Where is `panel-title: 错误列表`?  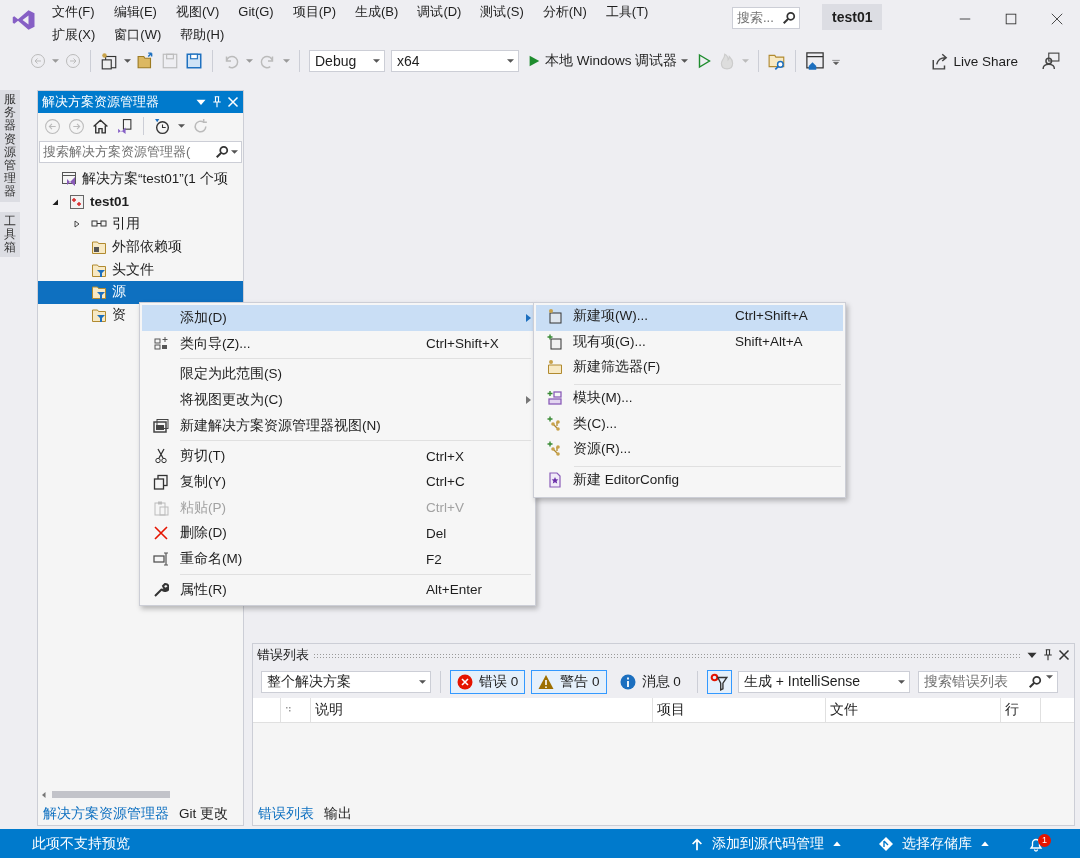 panel-title: 错误列表 is located at coordinates (283, 655).